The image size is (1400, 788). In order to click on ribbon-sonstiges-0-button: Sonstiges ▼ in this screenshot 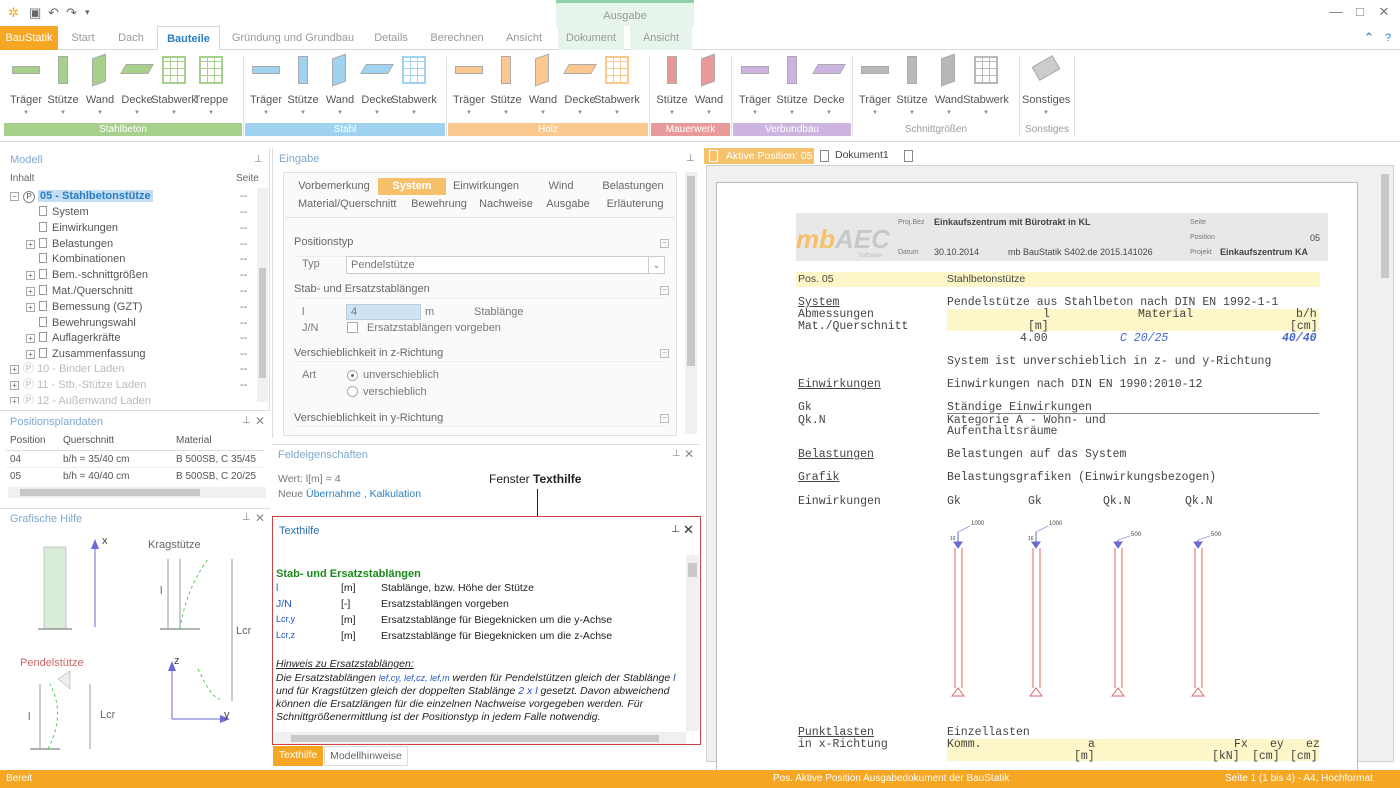, I will do `click(1046, 85)`.